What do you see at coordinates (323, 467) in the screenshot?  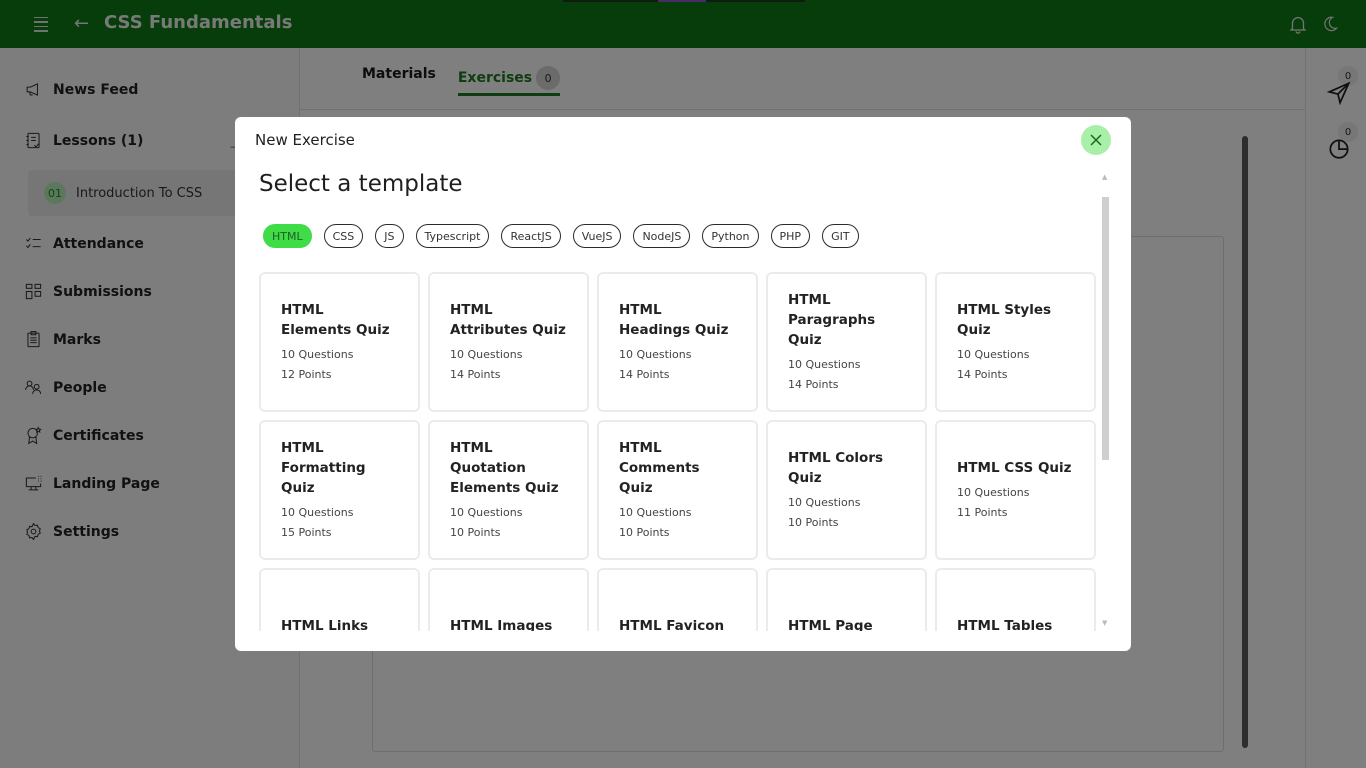 I see `template-title: HTML Formatting Quiz` at bounding box center [323, 467].